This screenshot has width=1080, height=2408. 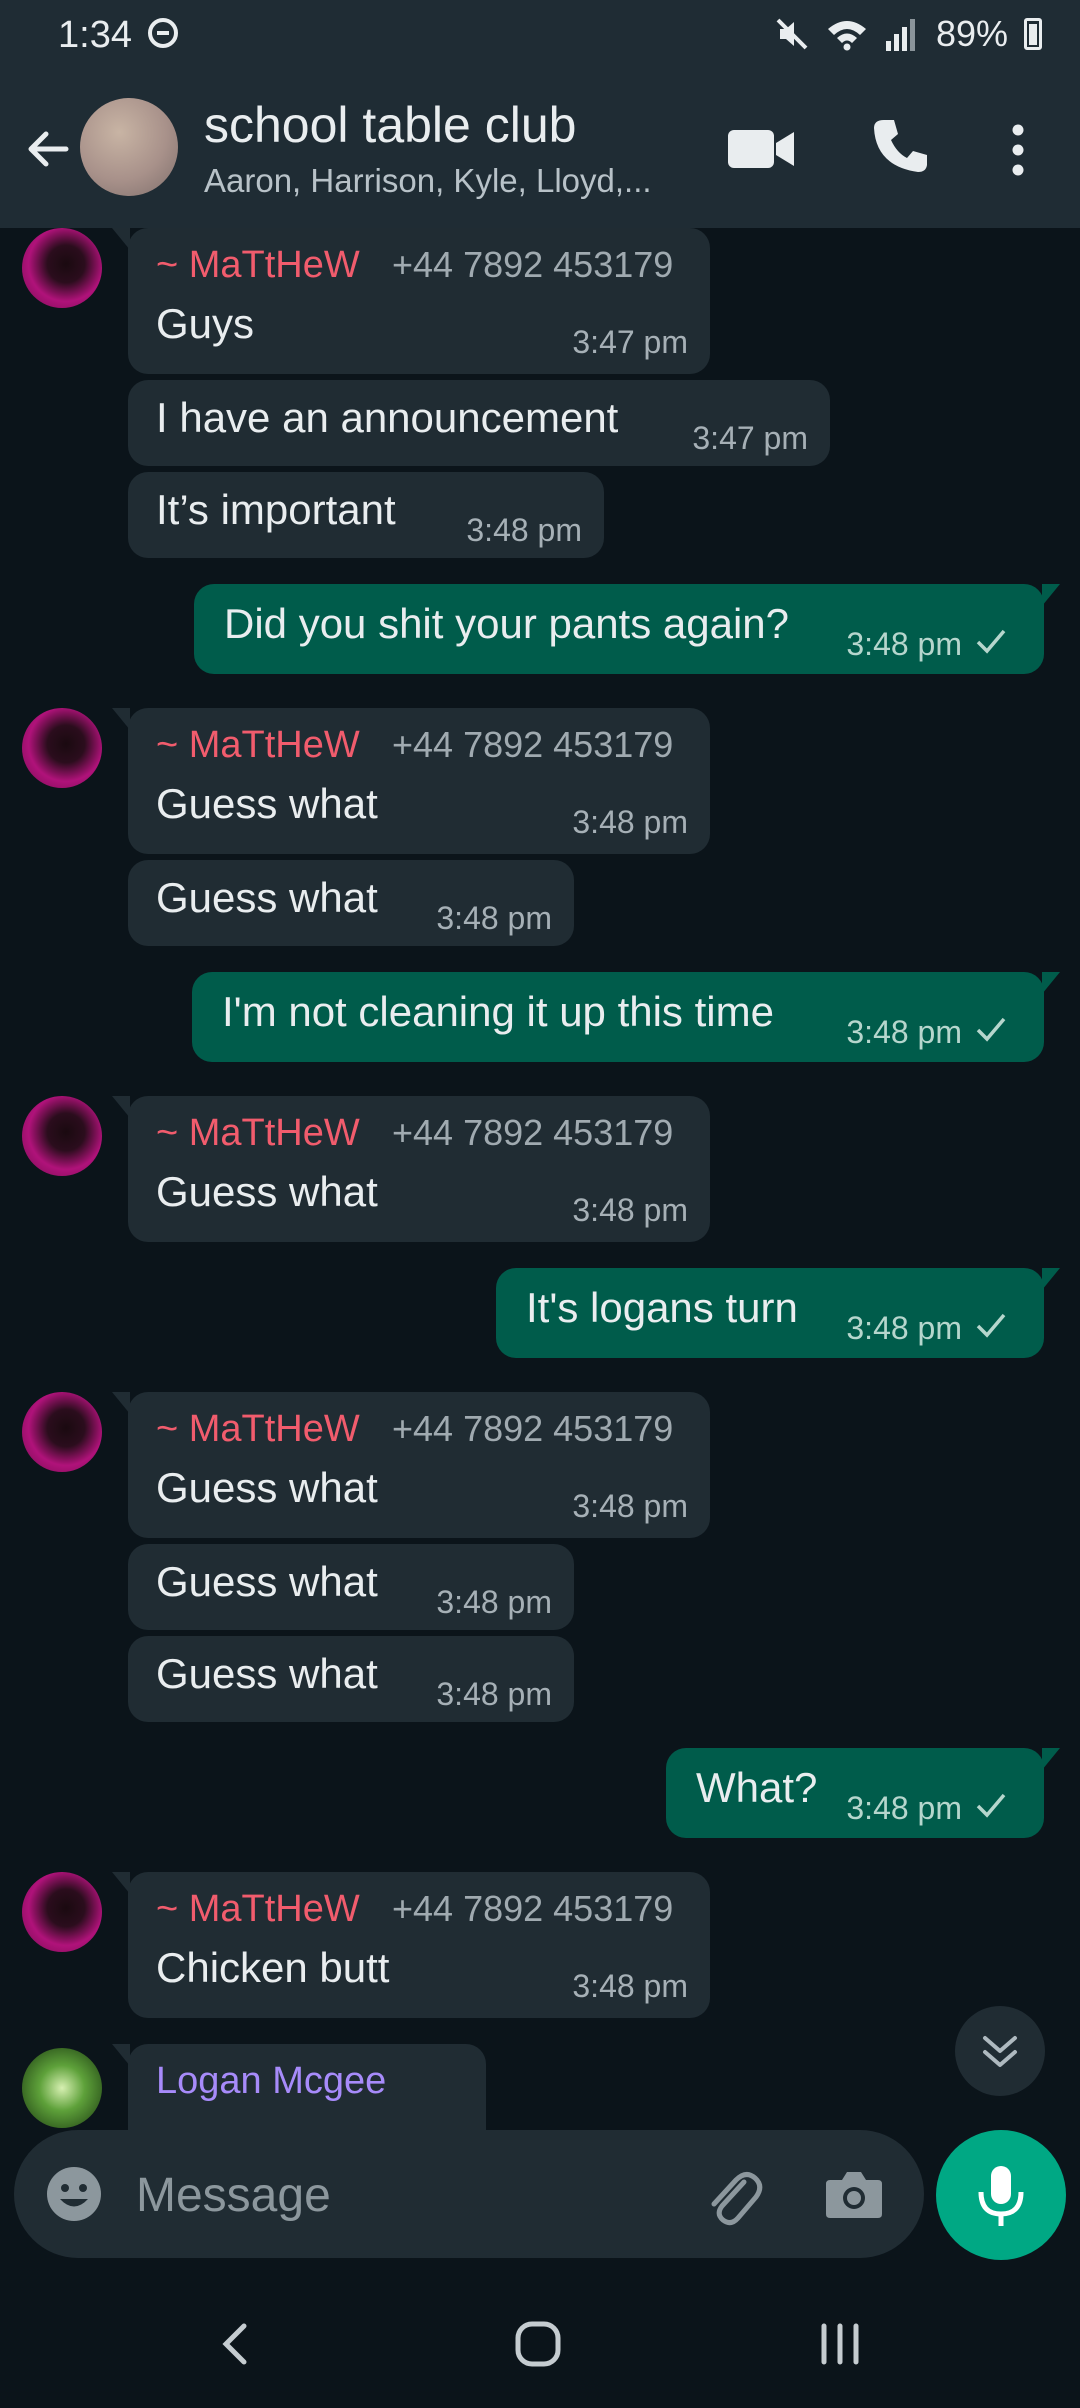 What do you see at coordinates (840, 2344) in the screenshot?
I see `nav-recents-icon` at bounding box center [840, 2344].